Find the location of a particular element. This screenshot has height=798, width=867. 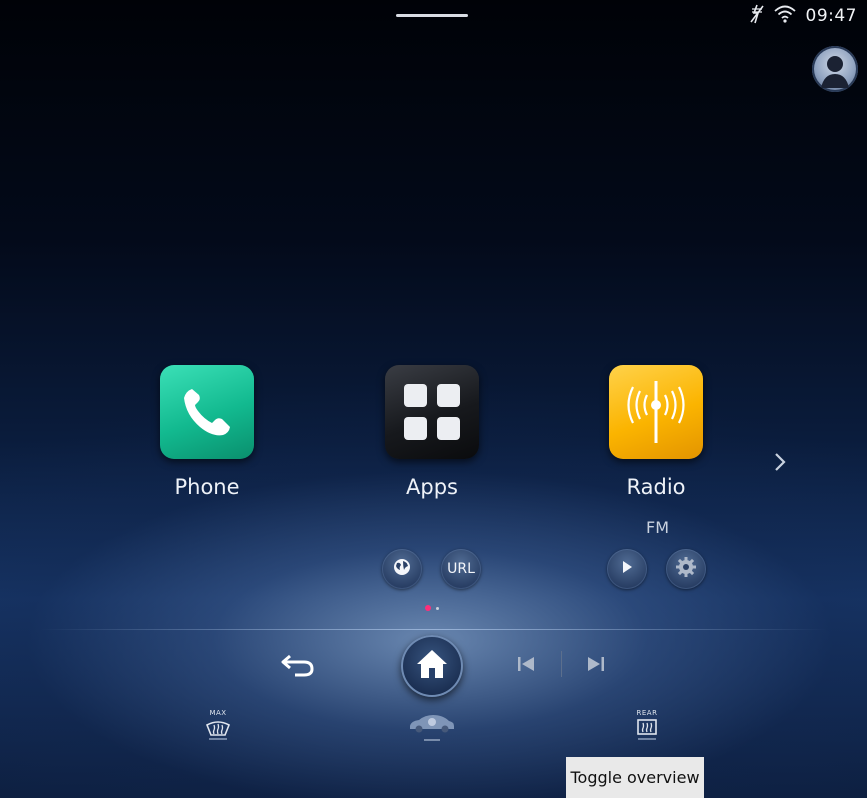

radio-play-button is located at coordinates (627, 569).